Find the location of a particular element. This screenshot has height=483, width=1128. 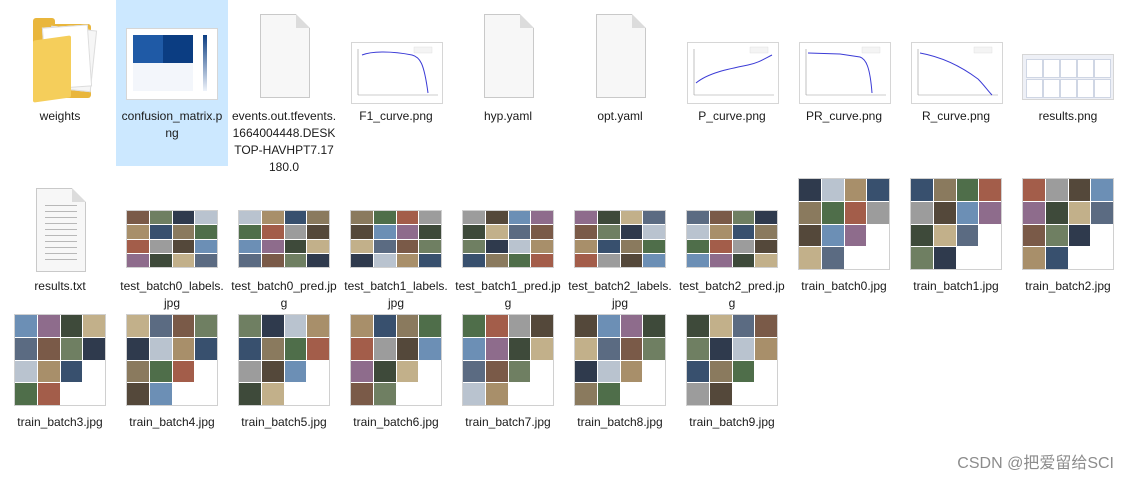

file-item: test_batch0_pred.jpg is located at coordinates (284, 240).